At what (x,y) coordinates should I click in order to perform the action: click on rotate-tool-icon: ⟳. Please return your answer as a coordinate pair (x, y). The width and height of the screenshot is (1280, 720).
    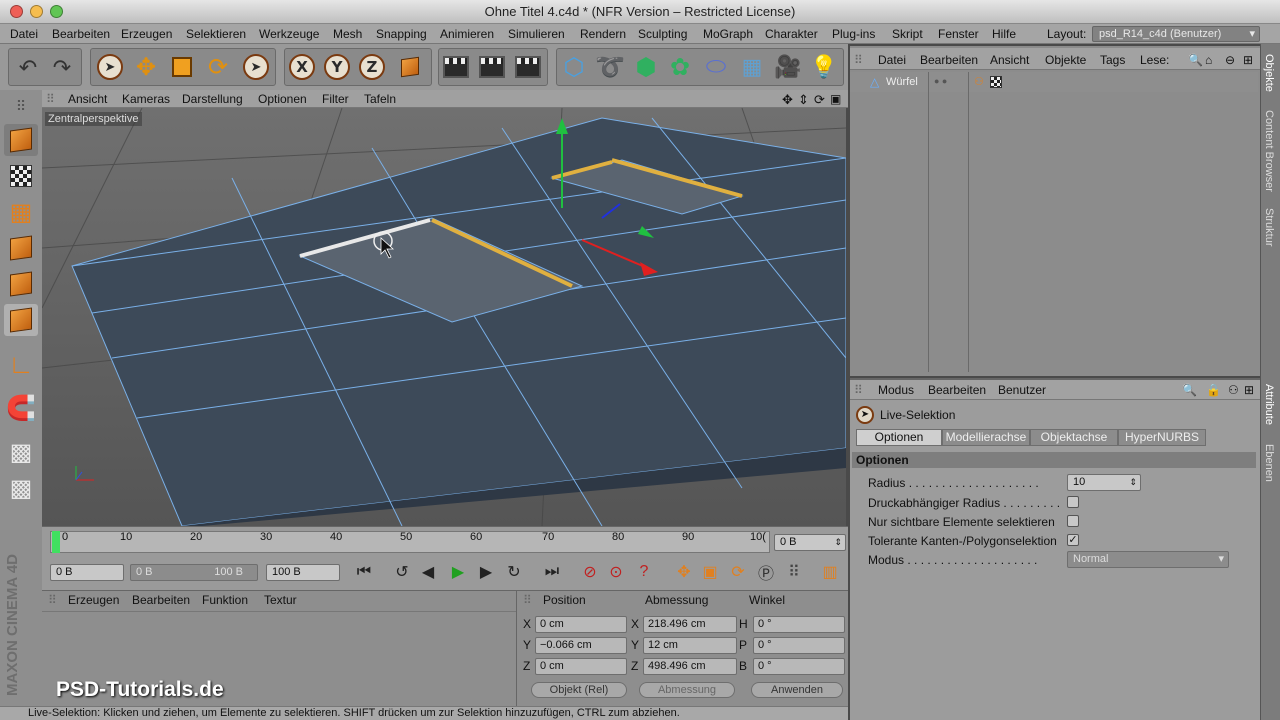
    Looking at the image, I should click on (218, 67).